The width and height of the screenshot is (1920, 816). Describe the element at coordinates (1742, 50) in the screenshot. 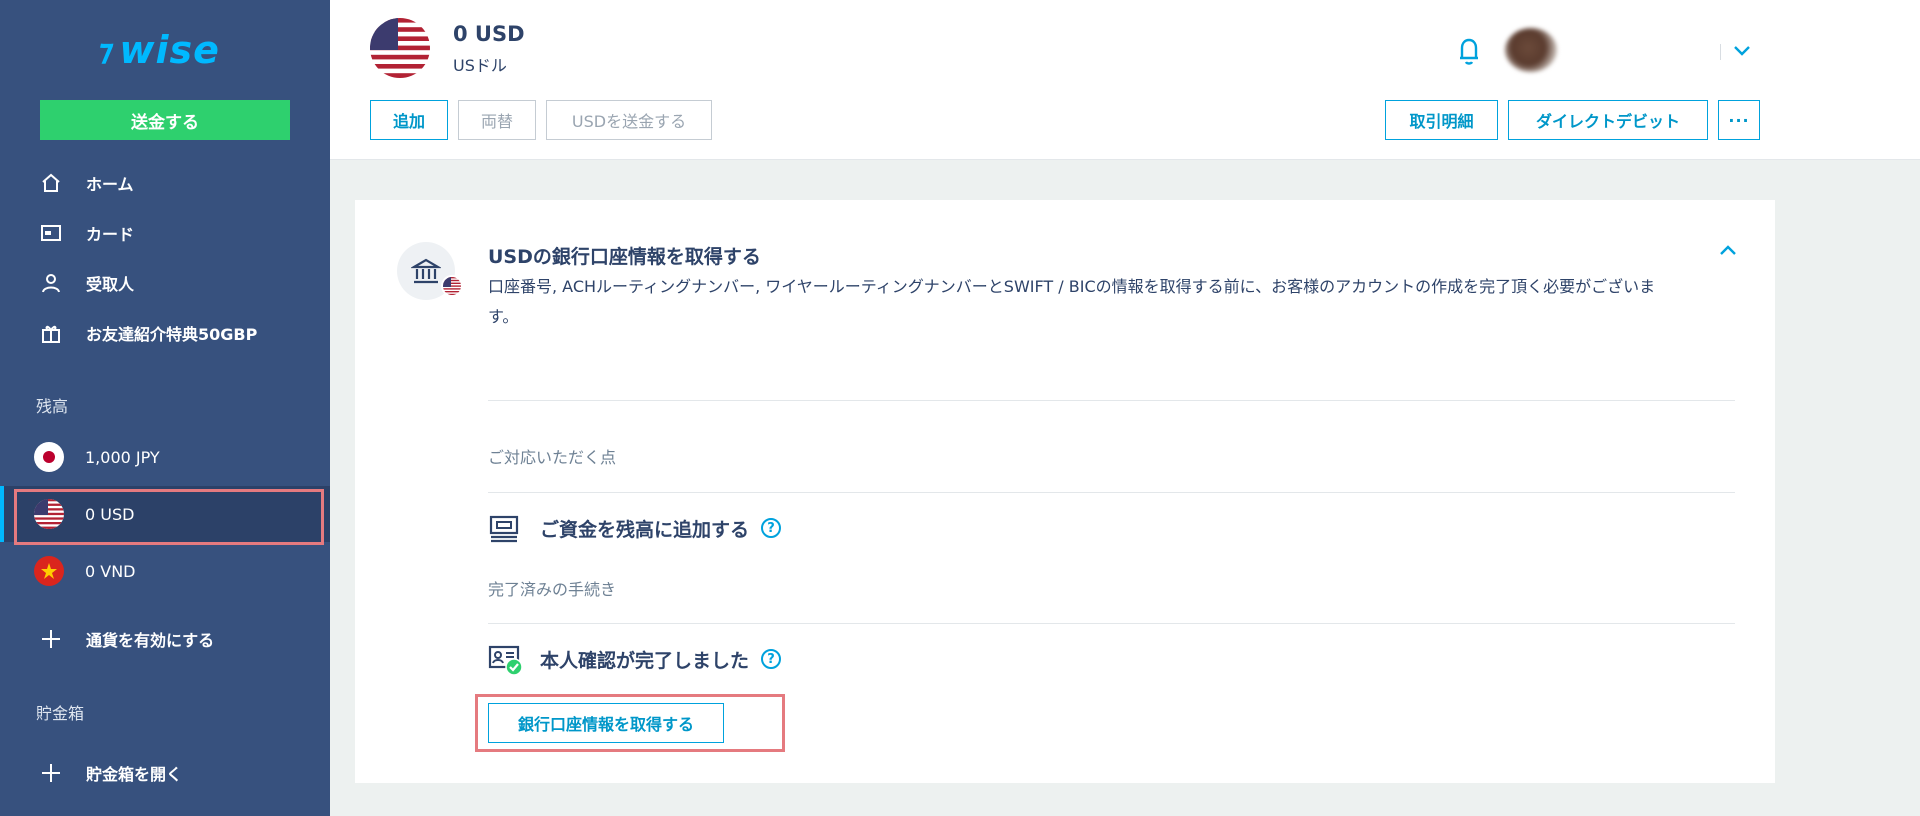

I see `chevron-down-icon` at that location.